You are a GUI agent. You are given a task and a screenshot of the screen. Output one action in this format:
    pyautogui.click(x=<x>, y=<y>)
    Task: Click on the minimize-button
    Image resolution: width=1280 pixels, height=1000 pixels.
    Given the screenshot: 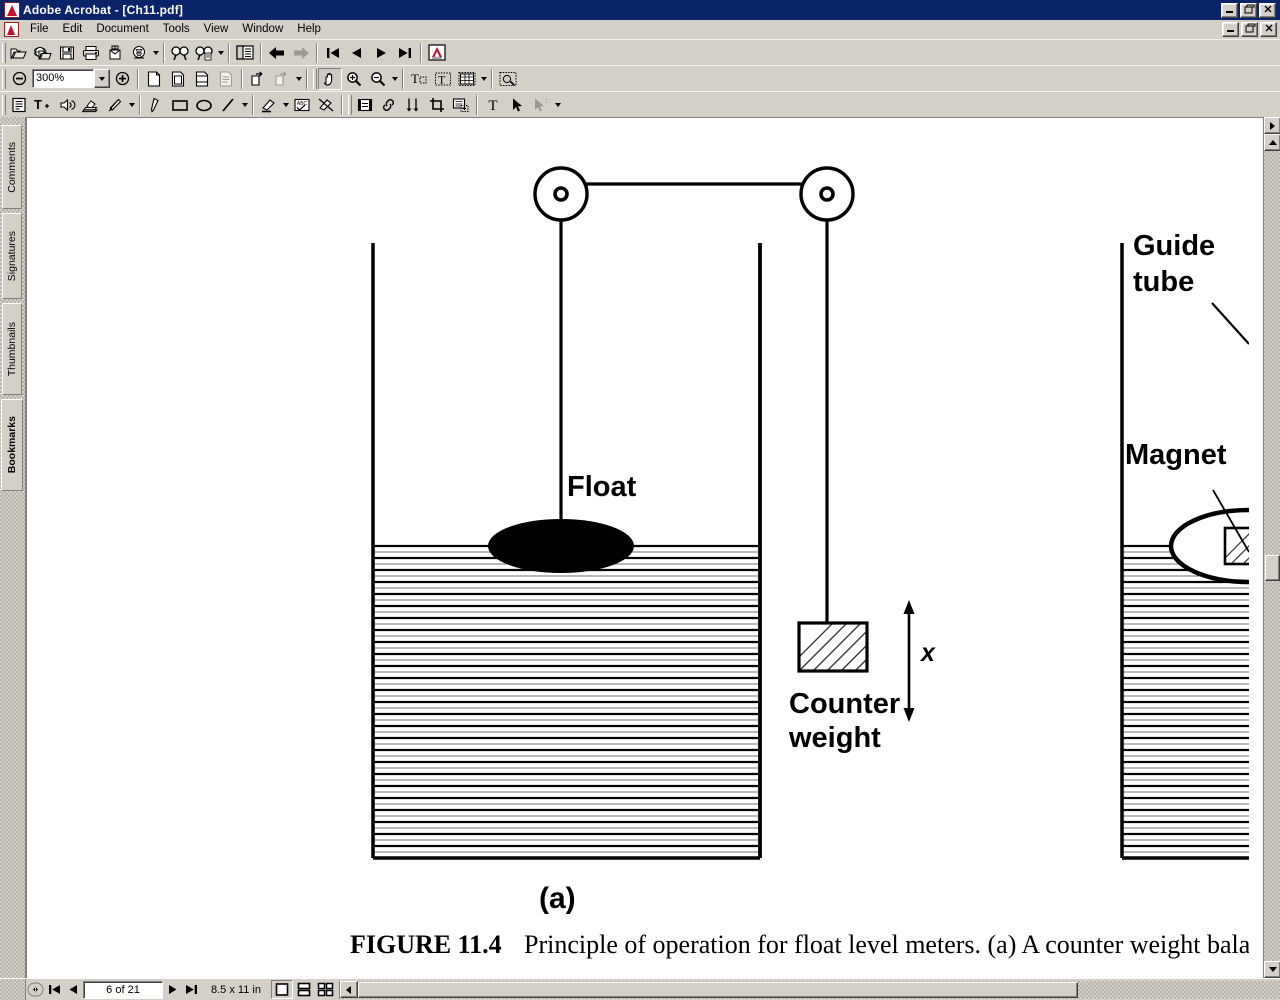 What is the action you would take?
    pyautogui.click(x=1229, y=10)
    